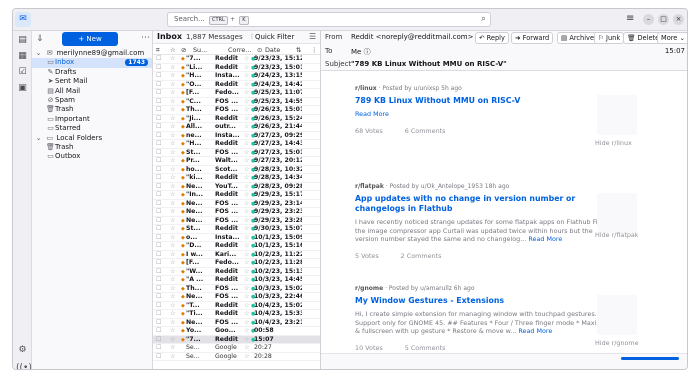 Image resolution: width=700 pixels, height=378 pixels. Describe the element at coordinates (421, 256) in the screenshot. I see `post-comments: 2 Comments` at that location.